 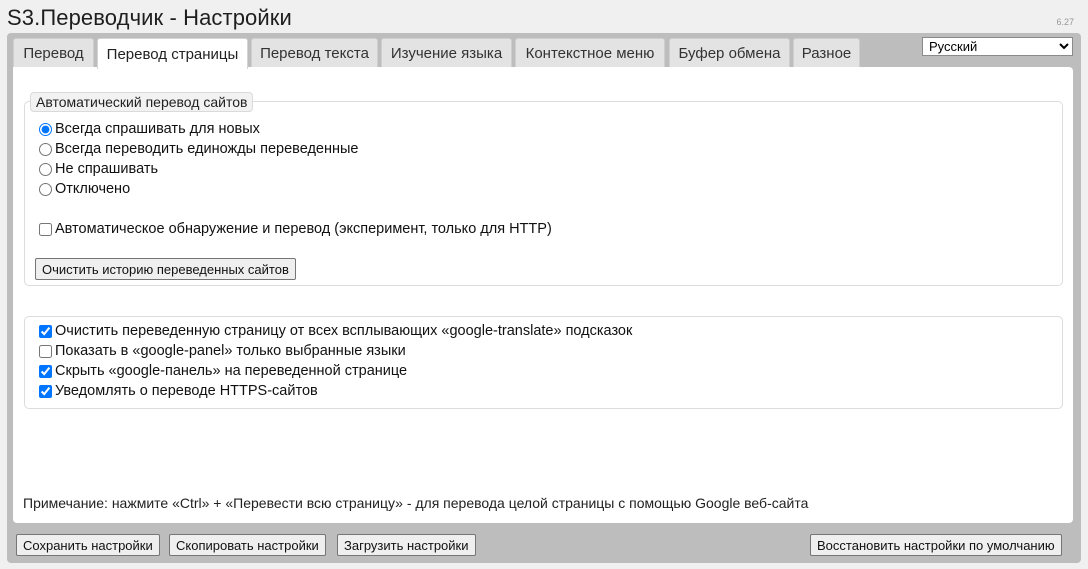 I want to click on load-settings-button: Загрузить настройки, so click(x=406, y=545).